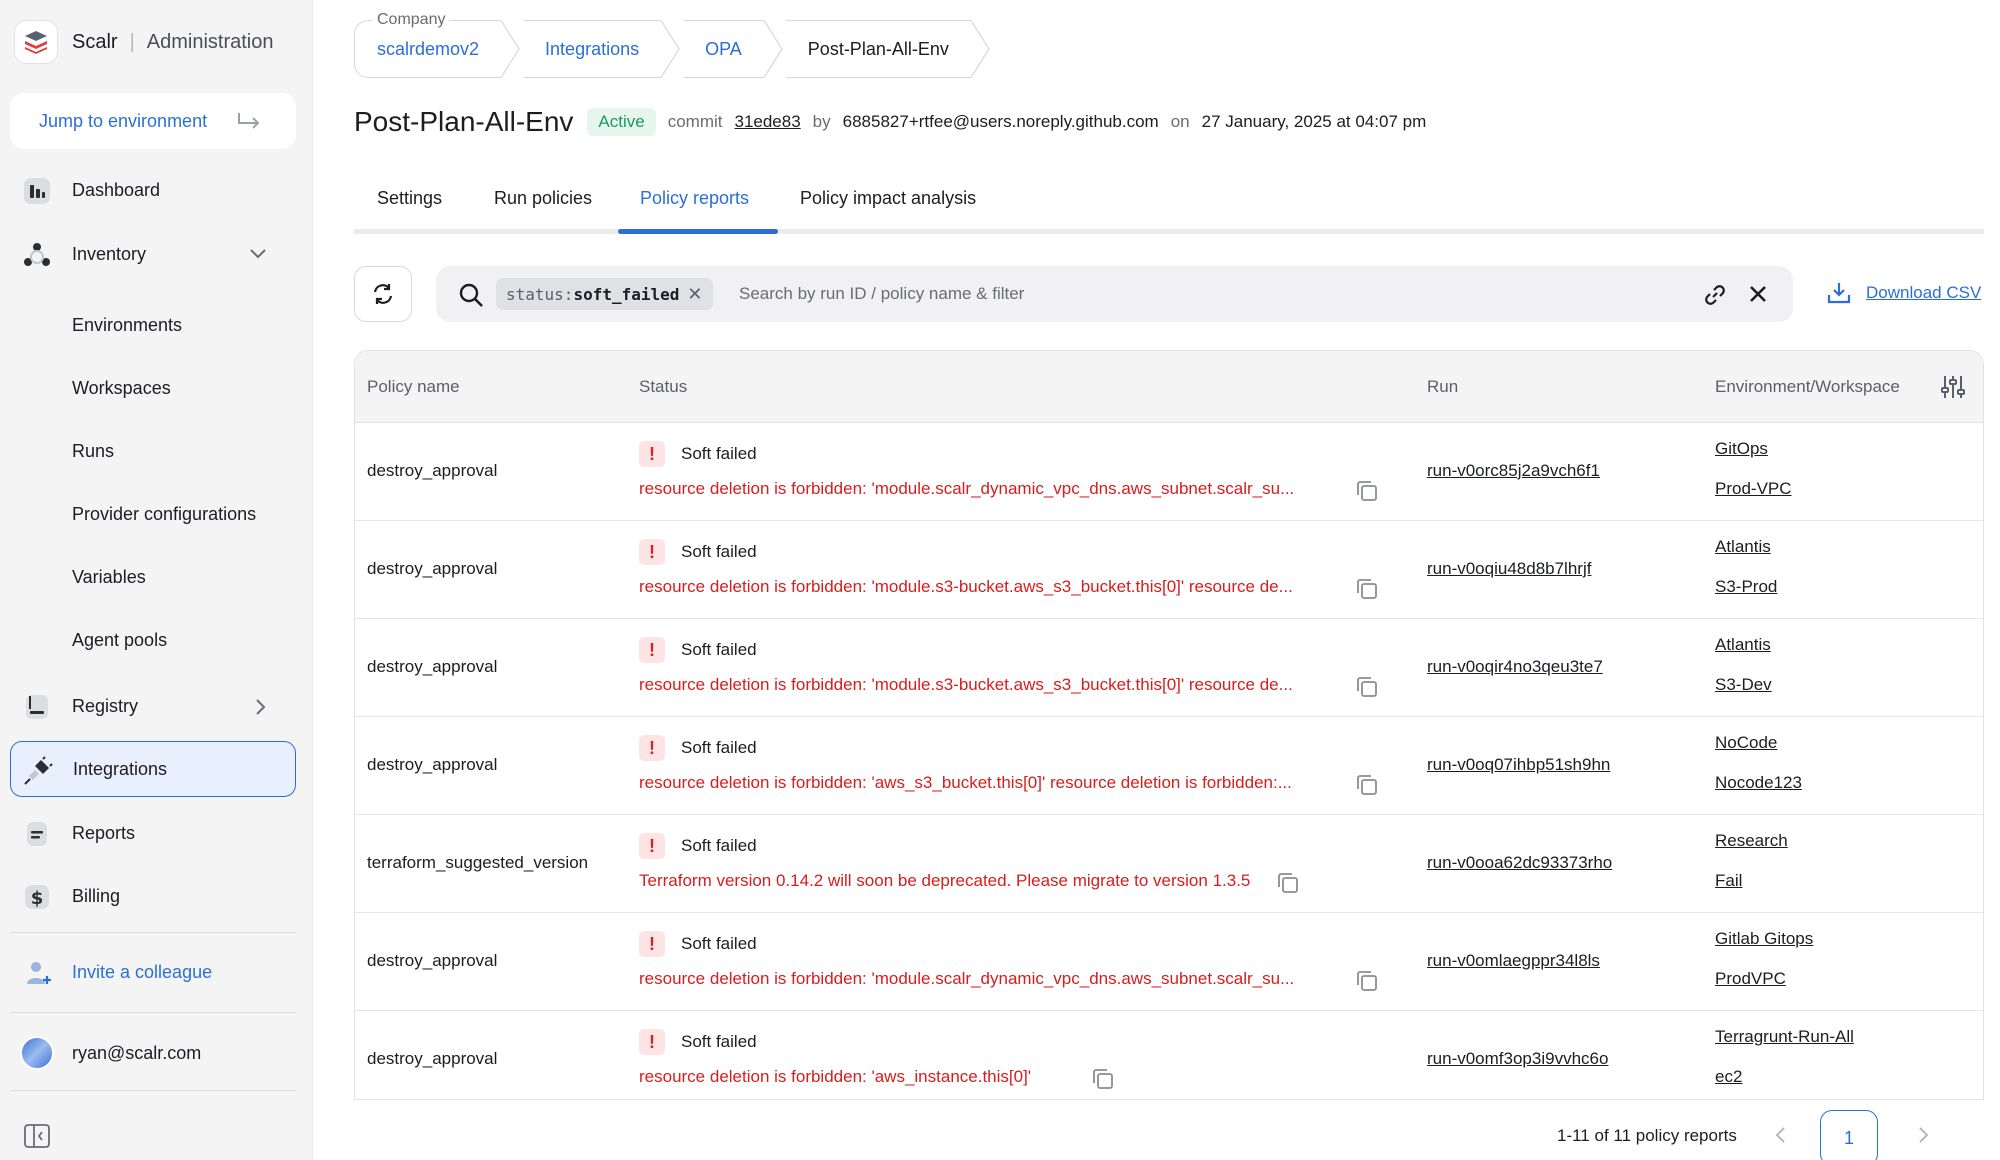 The height and width of the screenshot is (1160, 2000). Describe the element at coordinates (1781, 1135) in the screenshot. I see `chevron-left-icon` at that location.